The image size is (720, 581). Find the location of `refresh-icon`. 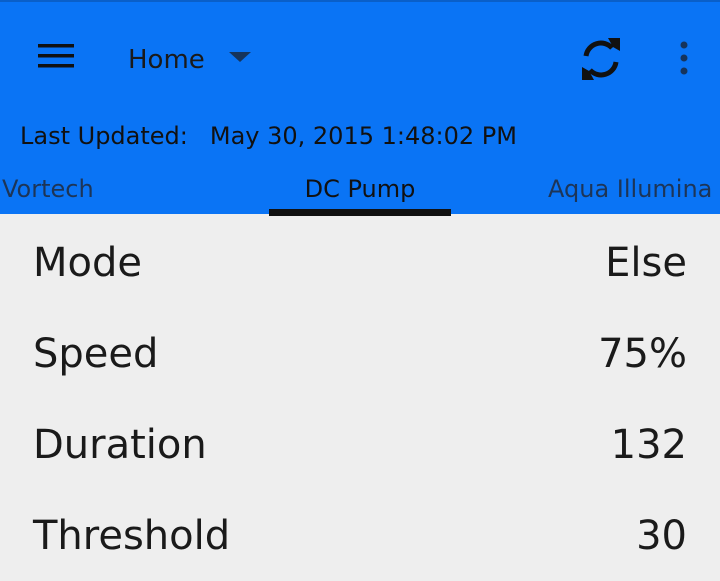

refresh-icon is located at coordinates (601, 61).